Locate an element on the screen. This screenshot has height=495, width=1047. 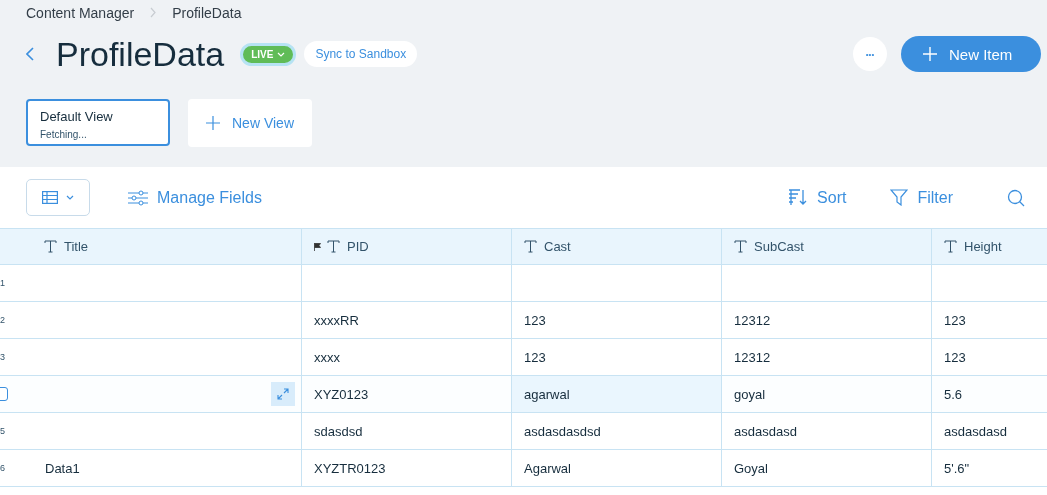
view-switch-button is located at coordinates (58, 197).